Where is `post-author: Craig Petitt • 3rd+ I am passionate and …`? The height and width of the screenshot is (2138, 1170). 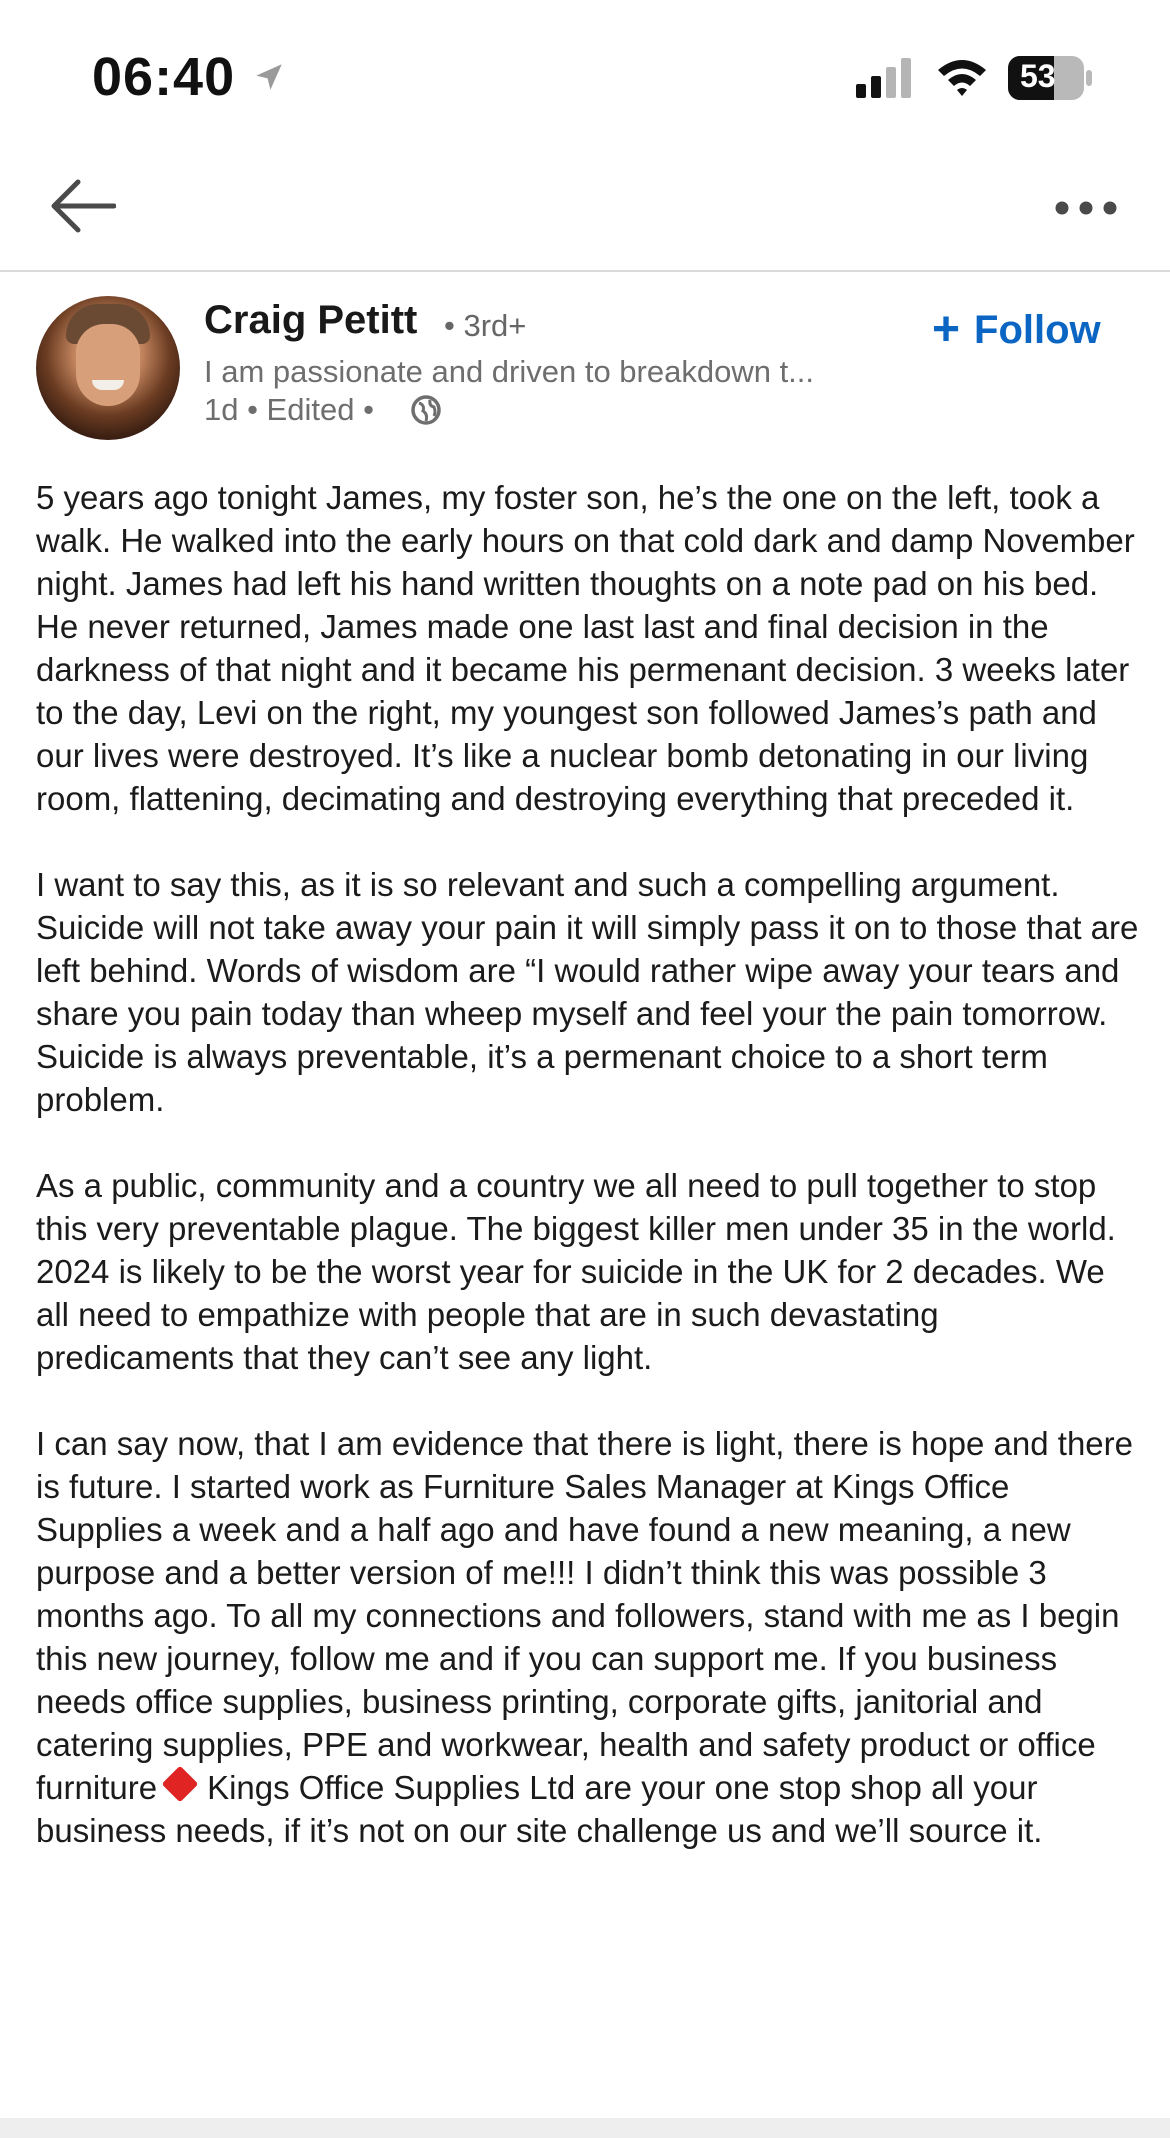 post-author: Craig Petitt • 3rd+ I am passionate and … is located at coordinates (585, 371).